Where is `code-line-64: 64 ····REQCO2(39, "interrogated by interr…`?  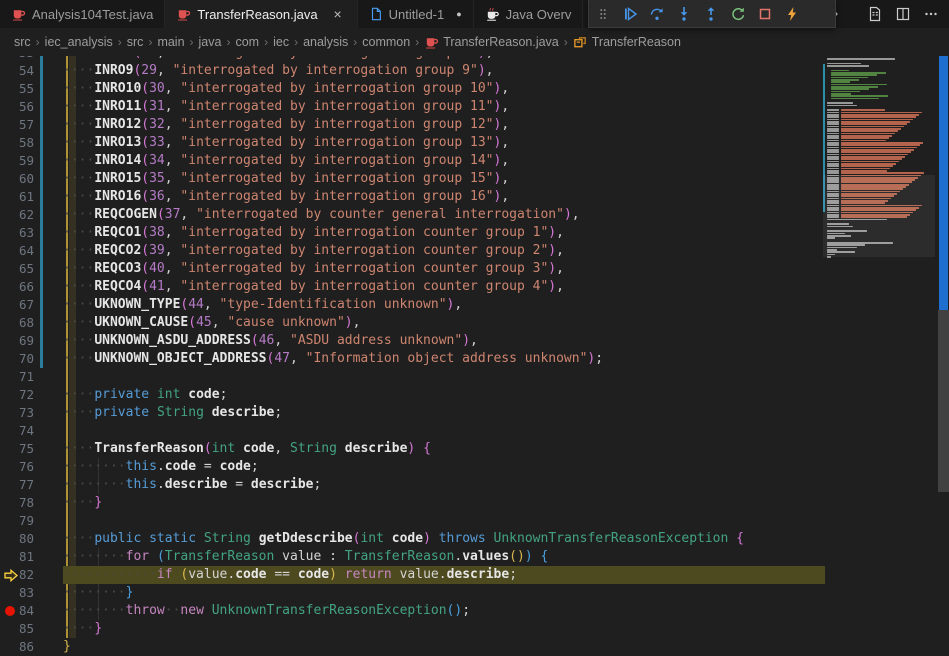
code-line-64: 64 ····REQCO2(39, "interrogated by interr… is located at coordinates (412, 251).